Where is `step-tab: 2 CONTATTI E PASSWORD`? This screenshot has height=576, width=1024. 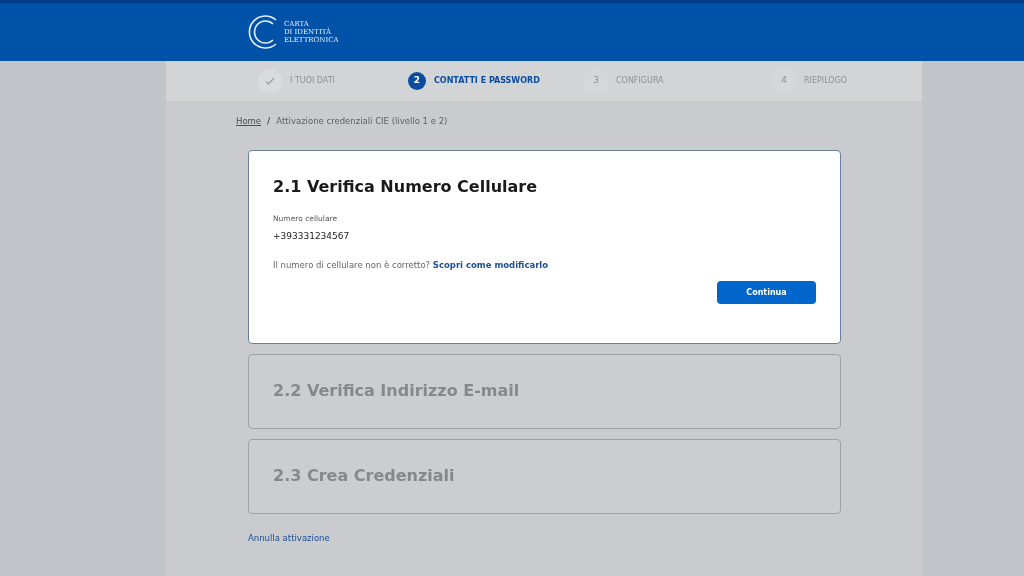 step-tab: 2 CONTATTI E PASSWORD is located at coordinates (467, 81).